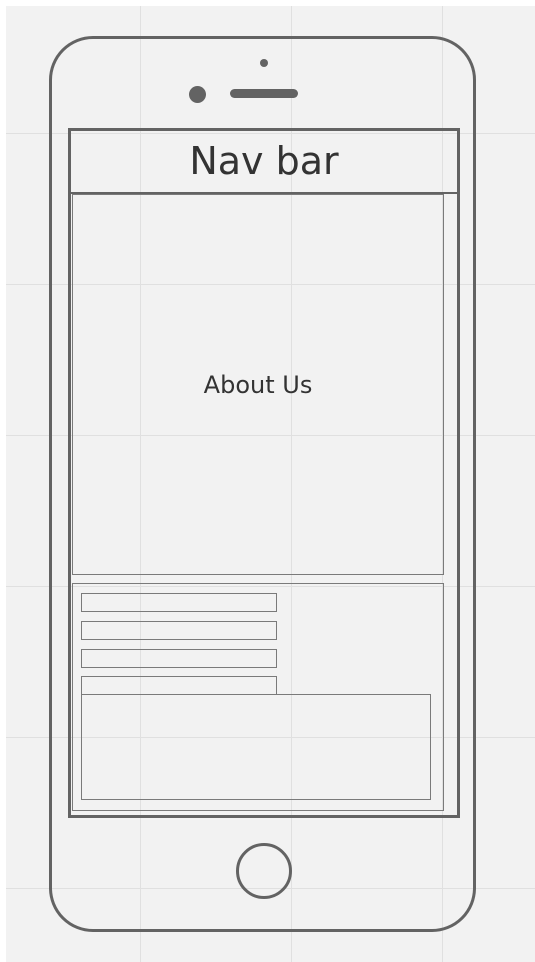 The width and height of the screenshot is (535, 962). Describe the element at coordinates (256, 747) in the screenshot. I see `message-textarea` at that location.